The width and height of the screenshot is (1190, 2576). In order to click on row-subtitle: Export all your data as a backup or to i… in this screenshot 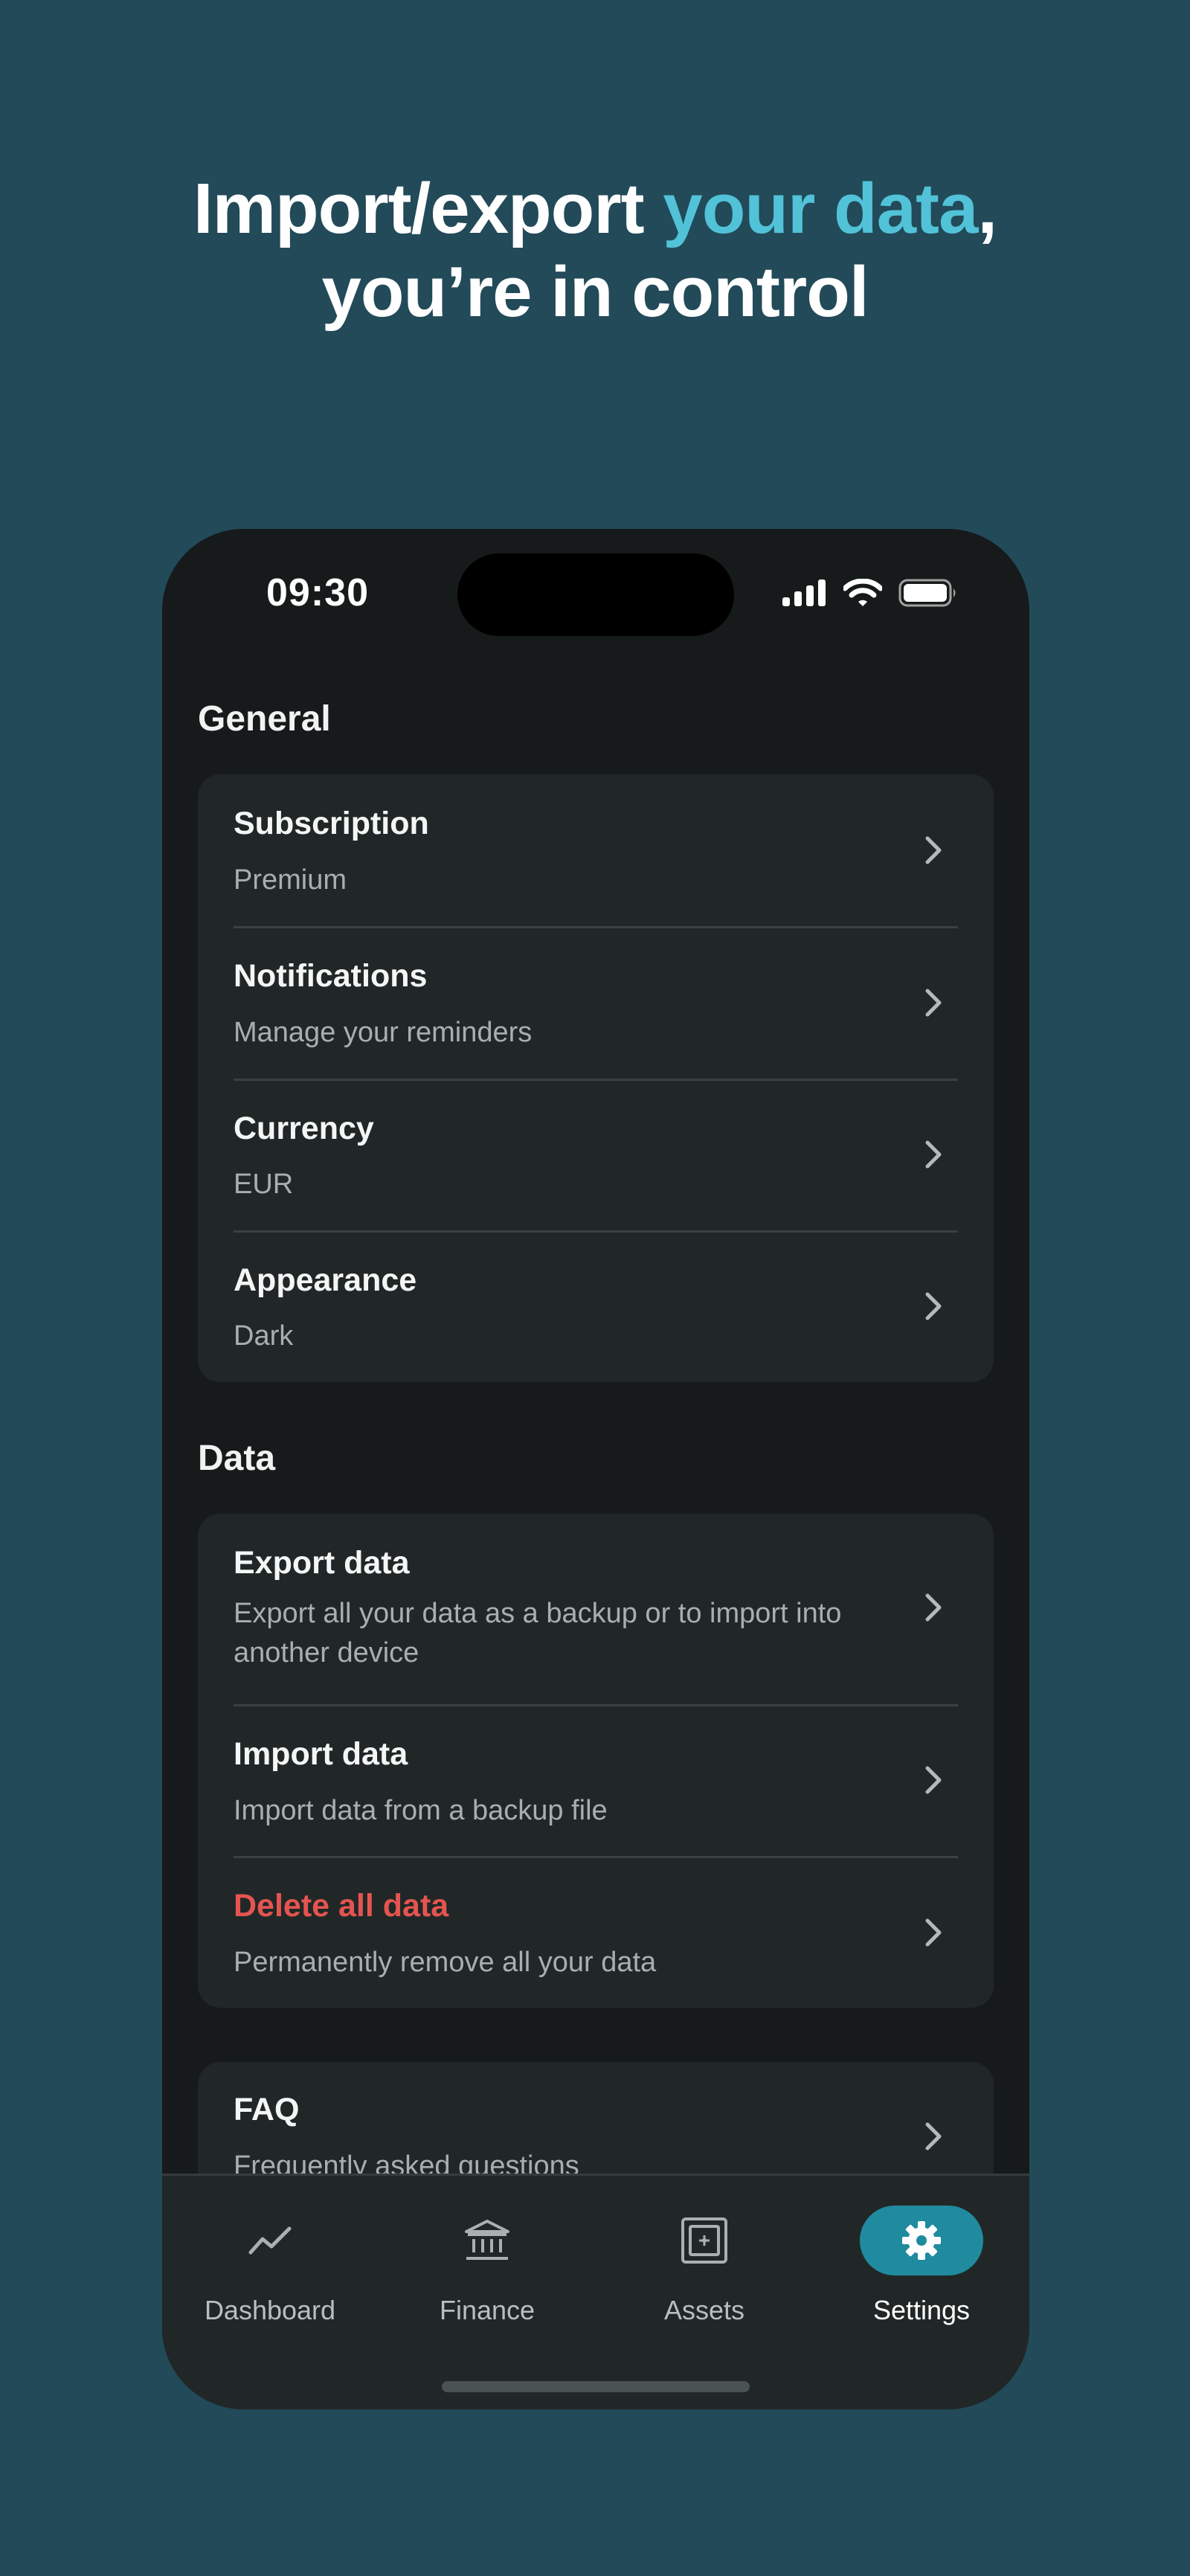, I will do `click(538, 1633)`.